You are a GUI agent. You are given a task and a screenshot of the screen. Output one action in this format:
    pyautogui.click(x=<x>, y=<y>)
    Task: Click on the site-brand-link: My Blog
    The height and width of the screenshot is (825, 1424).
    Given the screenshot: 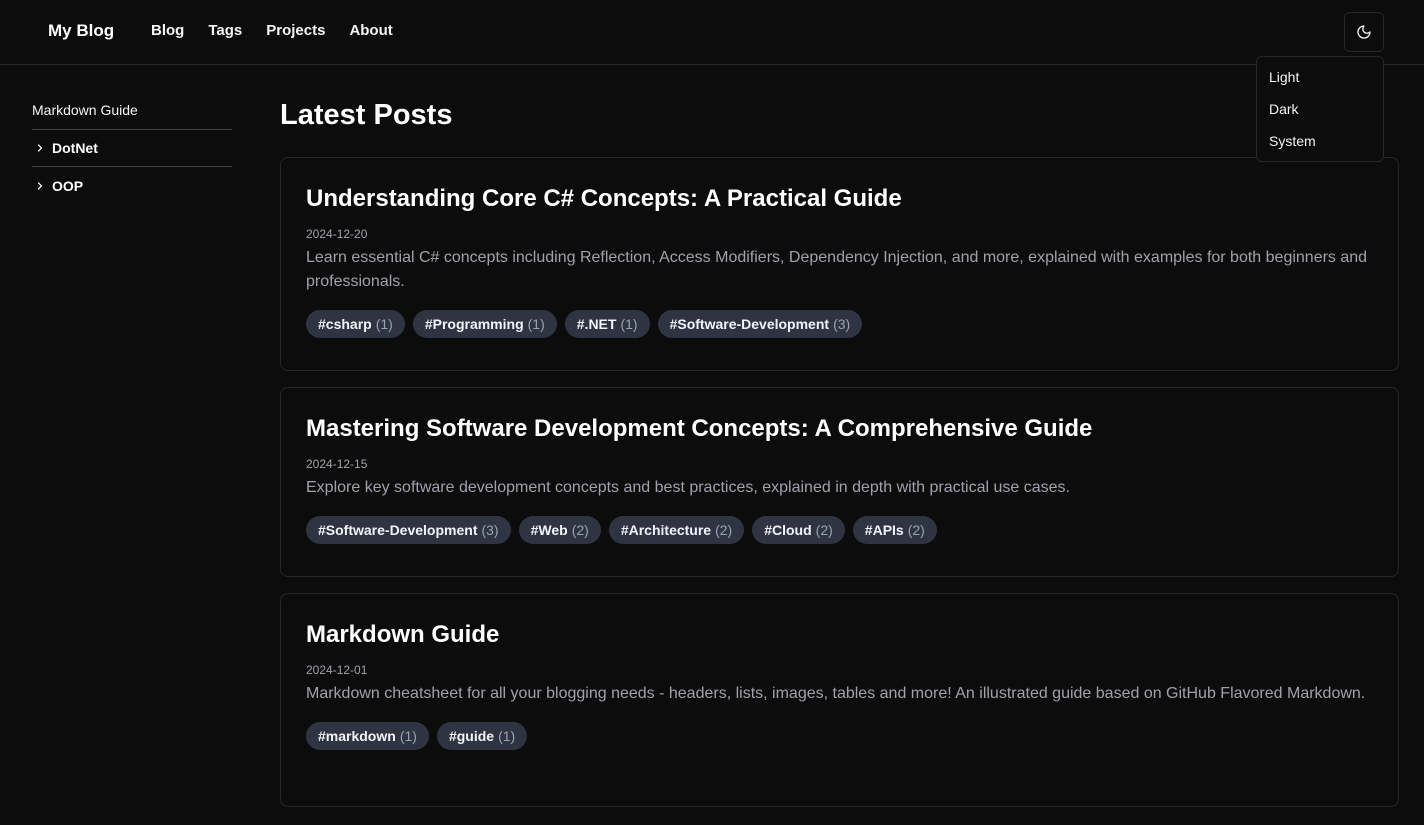 What is the action you would take?
    pyautogui.click(x=81, y=31)
    